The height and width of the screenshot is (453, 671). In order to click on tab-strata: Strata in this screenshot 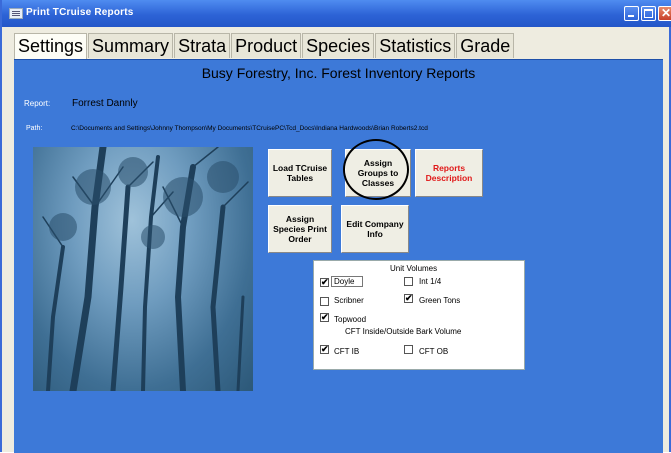, I will do `click(202, 45)`.